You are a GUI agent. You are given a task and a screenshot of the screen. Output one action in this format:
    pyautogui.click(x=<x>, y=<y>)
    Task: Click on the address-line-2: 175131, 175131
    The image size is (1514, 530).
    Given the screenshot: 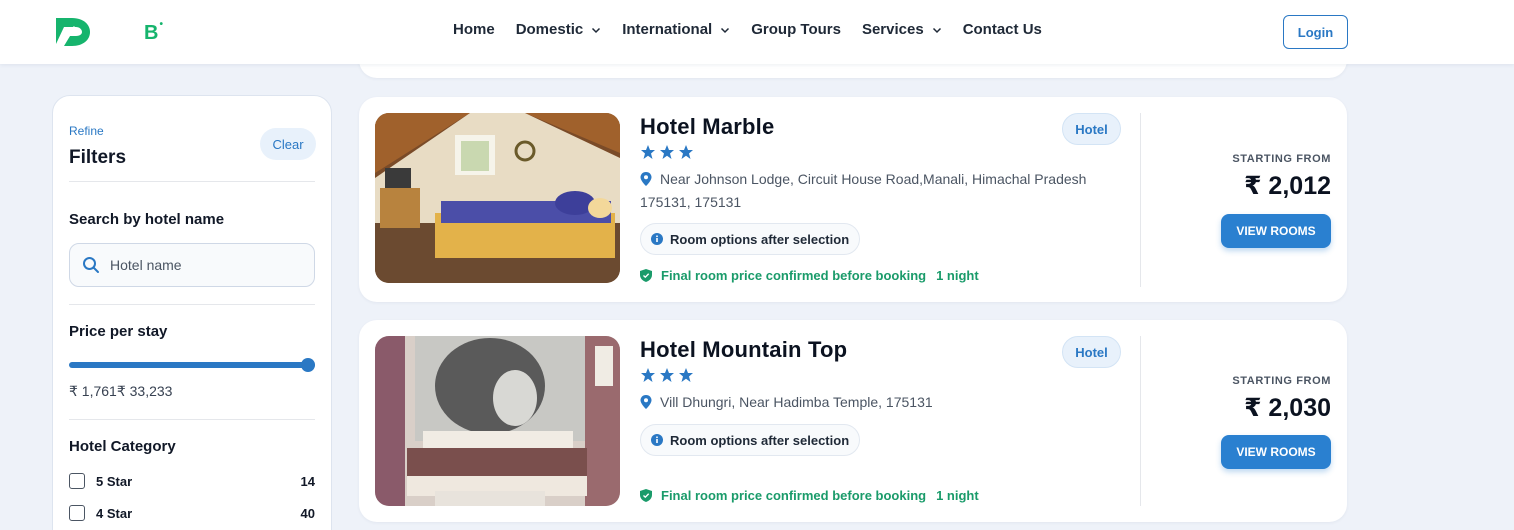 What is the action you would take?
    pyautogui.click(x=691, y=202)
    